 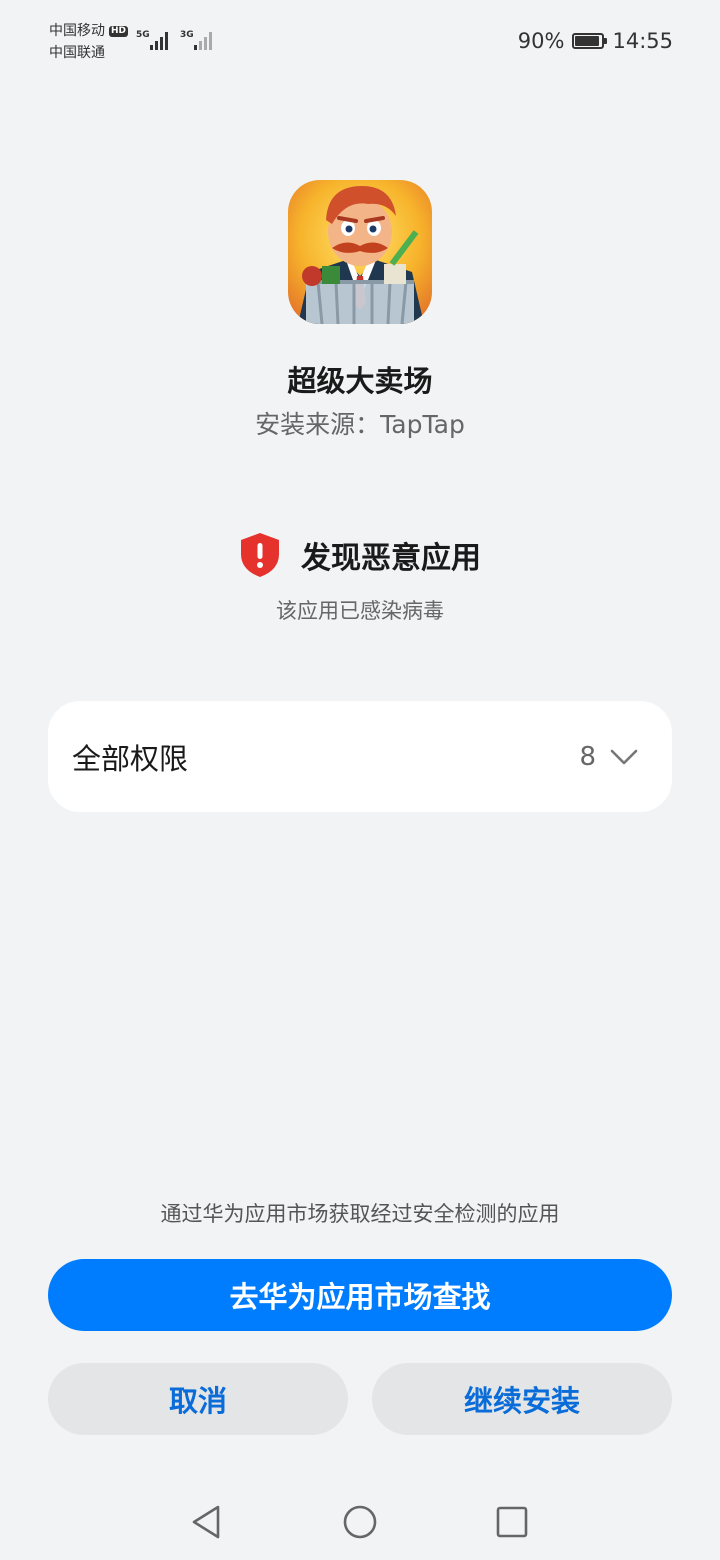 What do you see at coordinates (143, 35) in the screenshot?
I see `signal-1-tech-label: 5G` at bounding box center [143, 35].